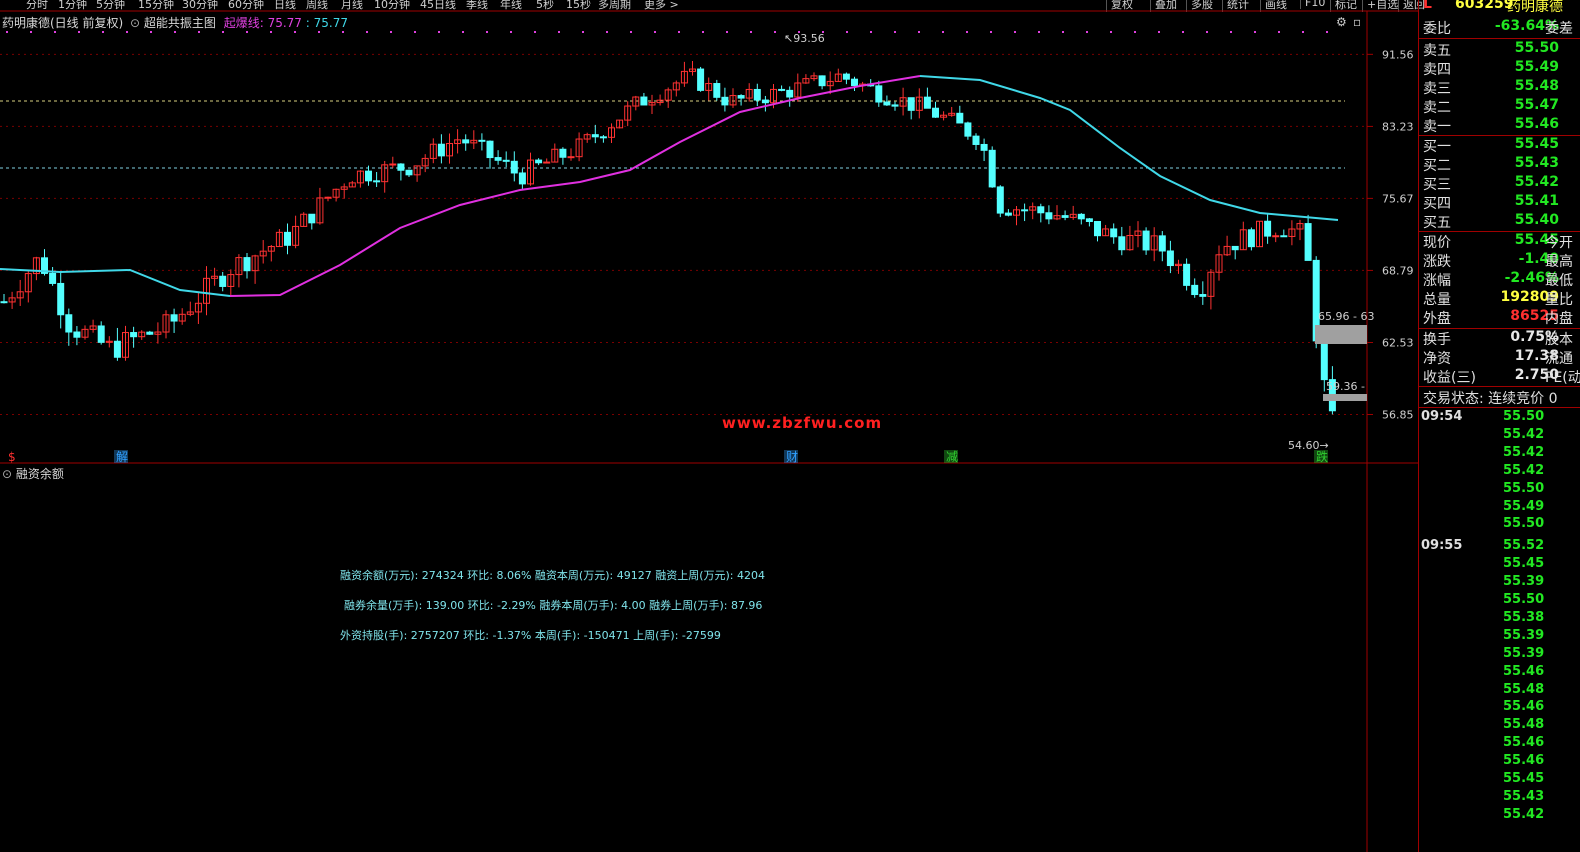 The image size is (1580, 852). Describe the element at coordinates (39, 474) in the screenshot. I see `sub-panel-name: 融资余额` at that location.